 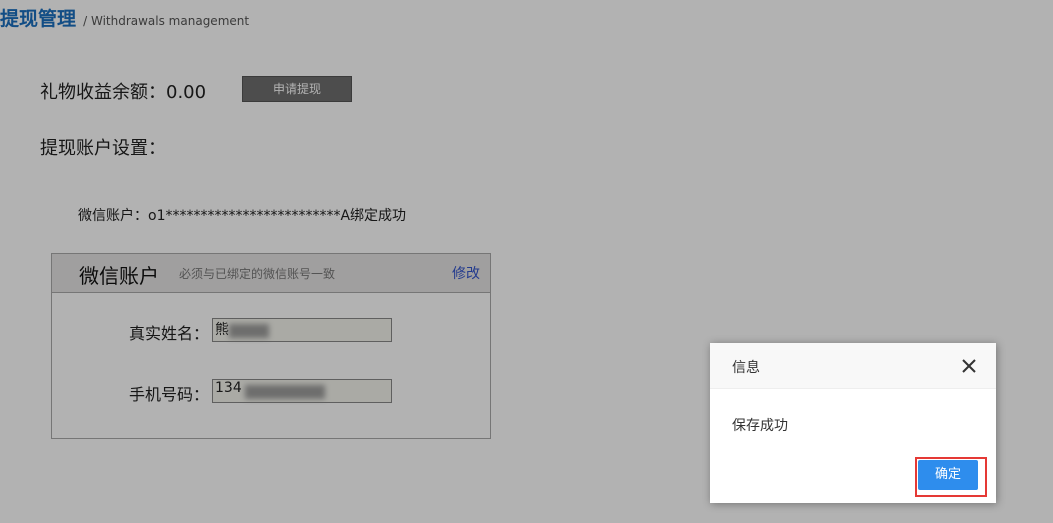 I want to click on dialog-title: 信息, so click(x=746, y=368).